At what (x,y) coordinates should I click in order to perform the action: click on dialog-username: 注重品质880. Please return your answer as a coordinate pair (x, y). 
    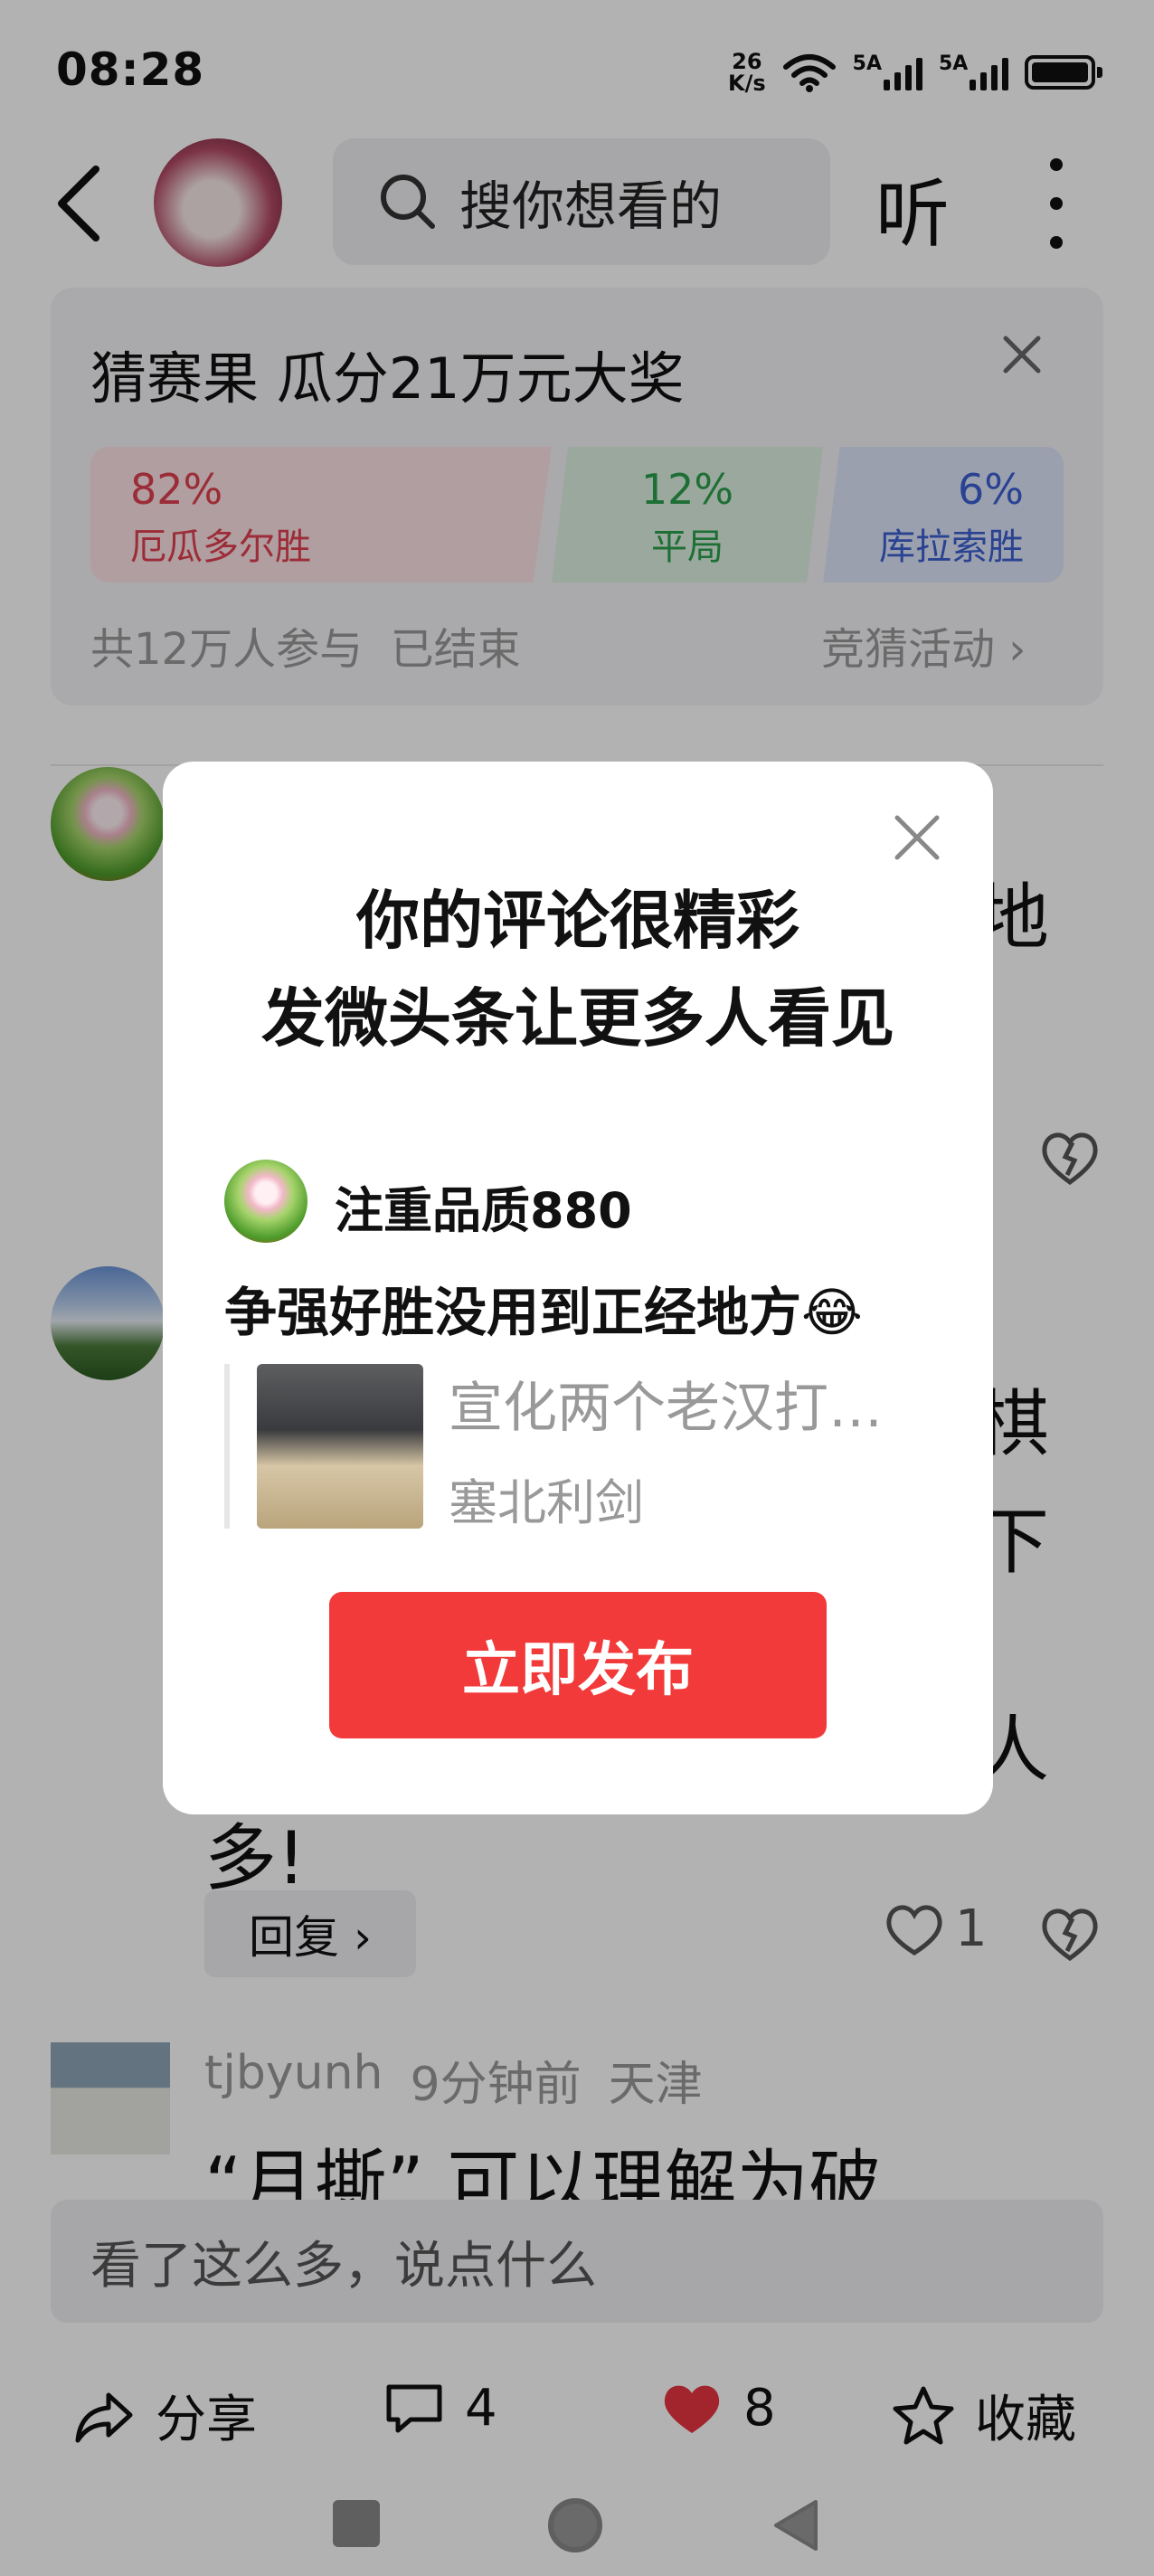
    Looking at the image, I should click on (483, 1211).